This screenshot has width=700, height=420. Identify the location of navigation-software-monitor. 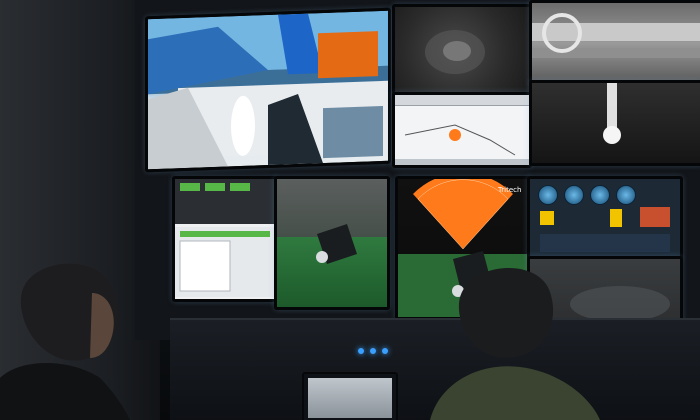
(462, 130).